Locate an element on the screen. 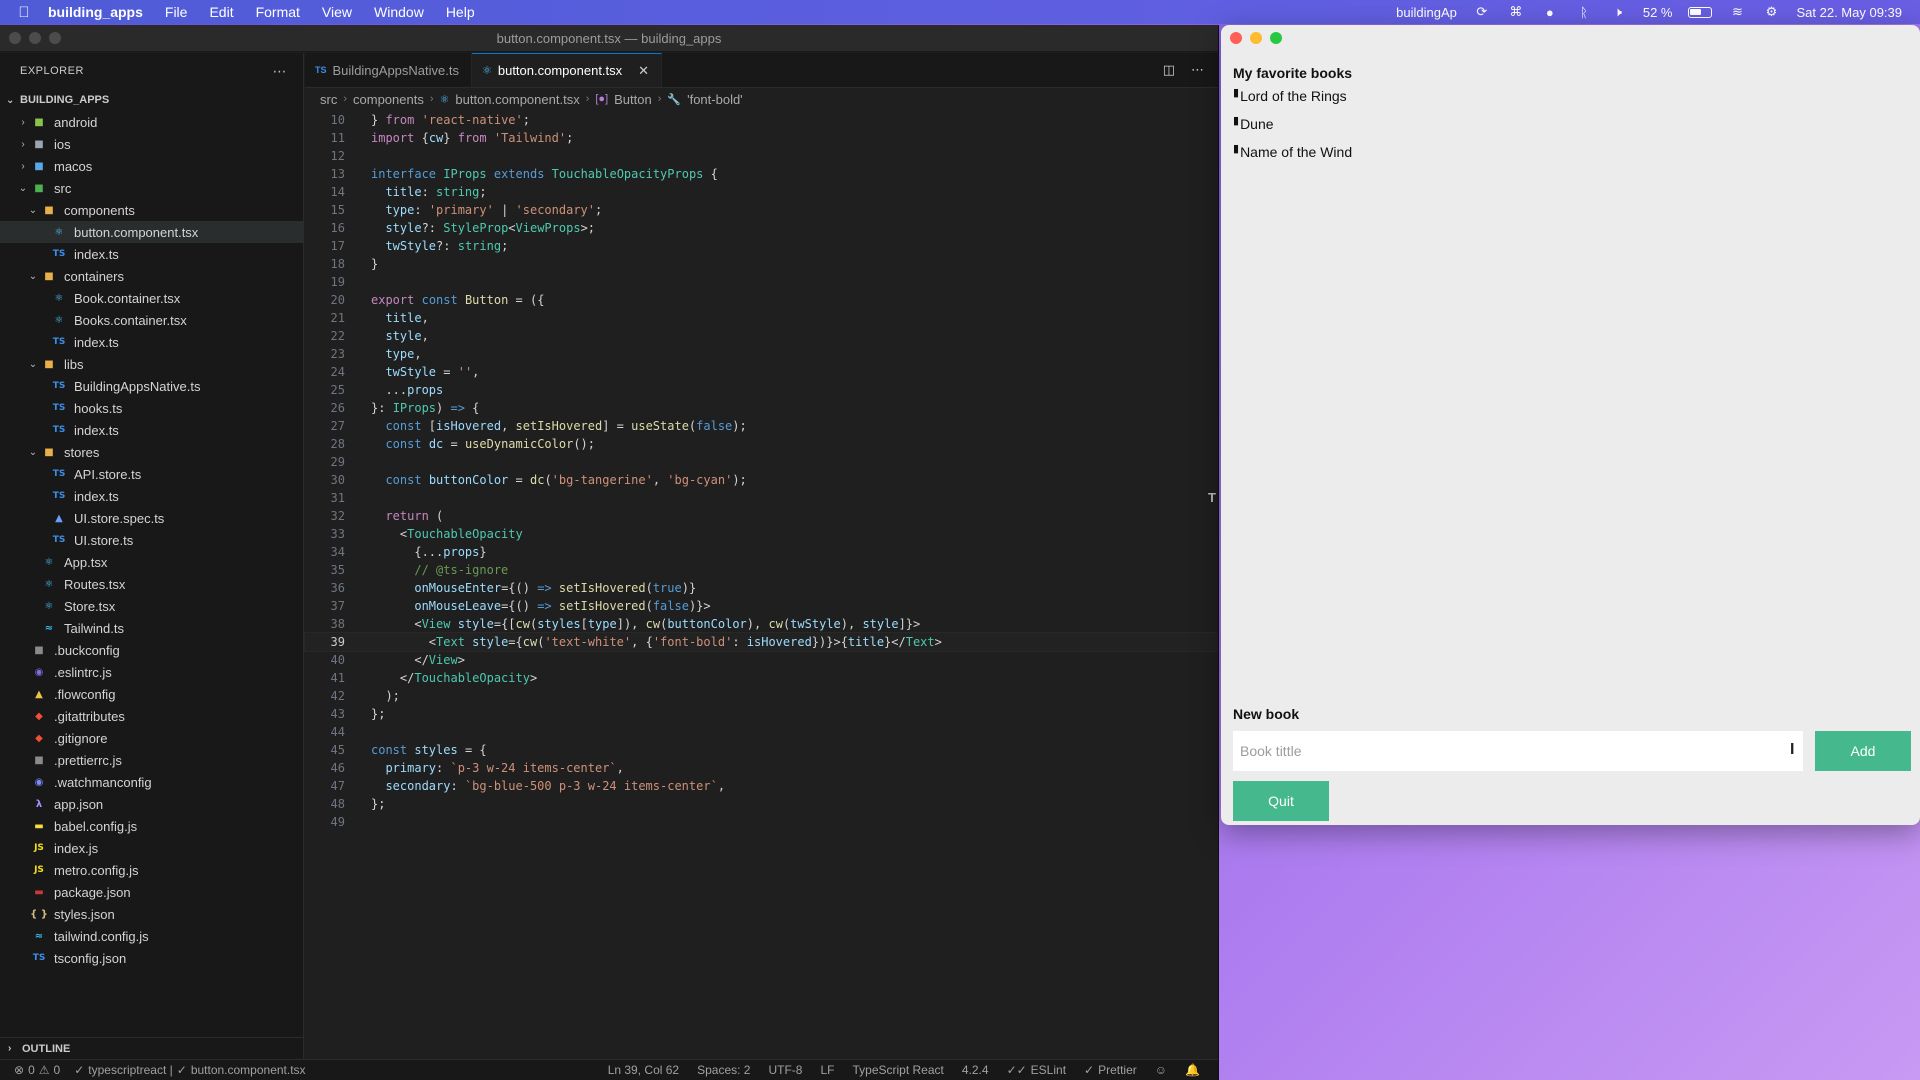  bell-icon: 🔔 is located at coordinates (1192, 1070).